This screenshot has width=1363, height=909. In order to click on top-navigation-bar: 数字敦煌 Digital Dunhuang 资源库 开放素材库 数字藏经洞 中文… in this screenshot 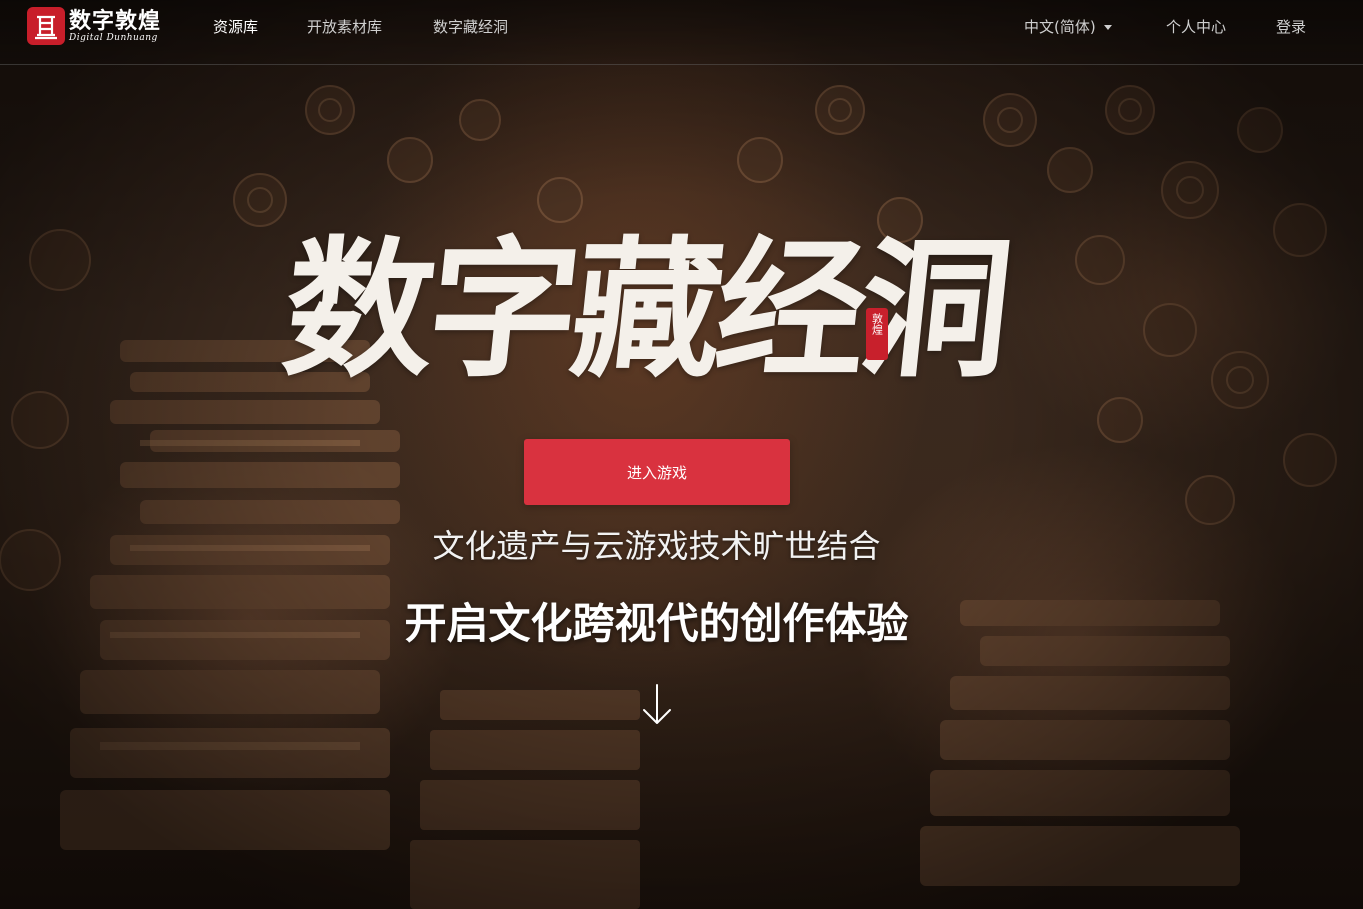, I will do `click(681, 32)`.